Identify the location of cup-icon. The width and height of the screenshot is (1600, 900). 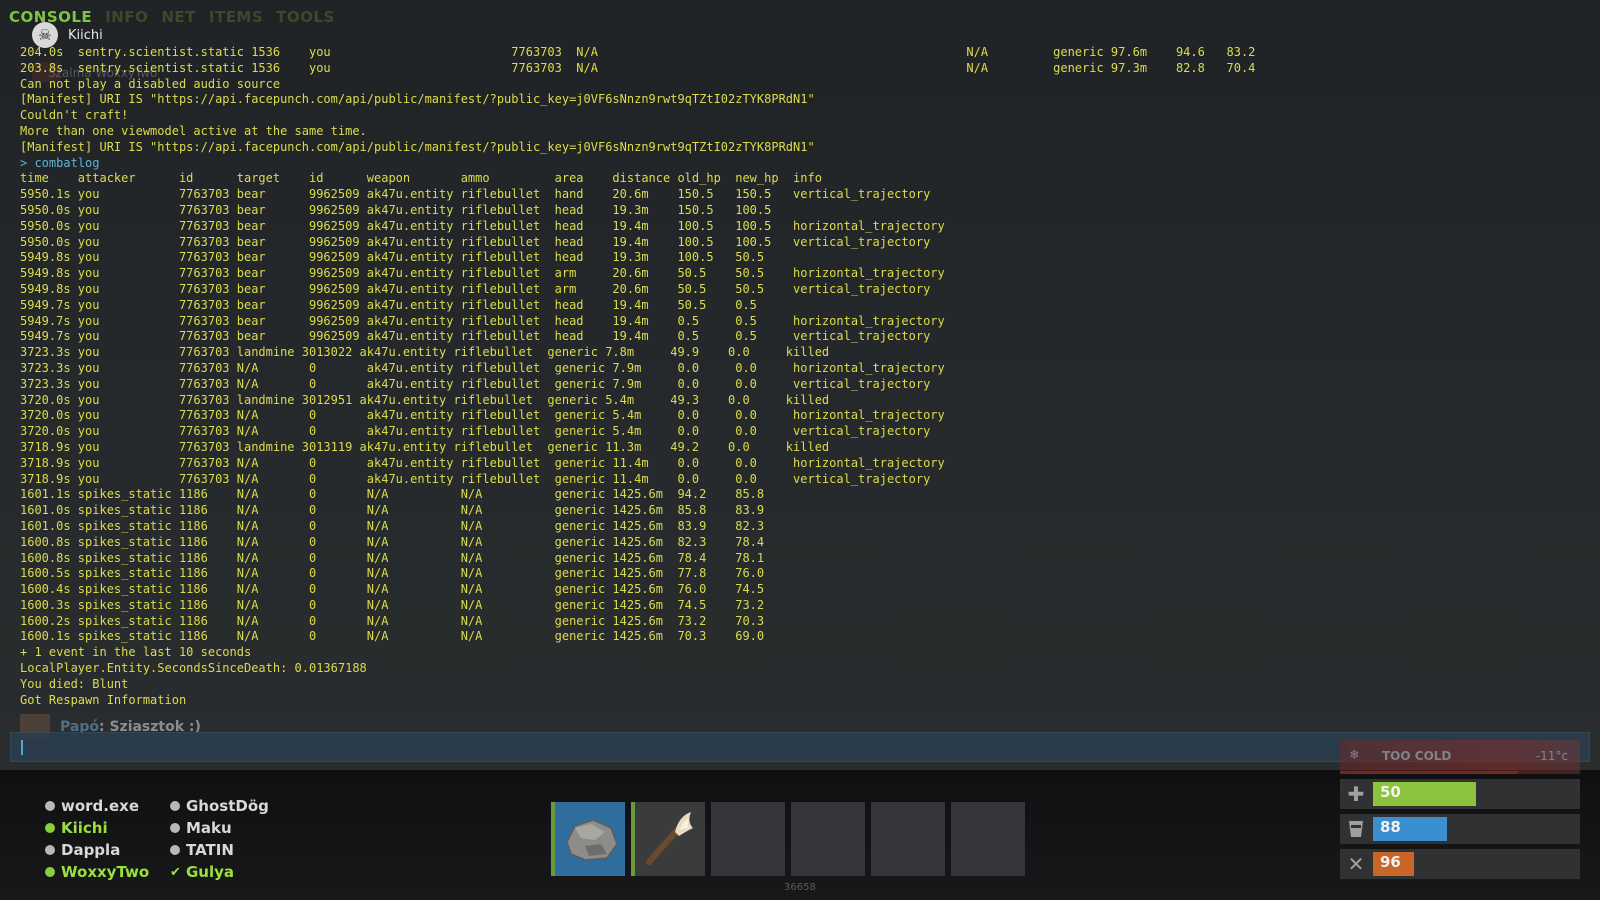
(1356, 829).